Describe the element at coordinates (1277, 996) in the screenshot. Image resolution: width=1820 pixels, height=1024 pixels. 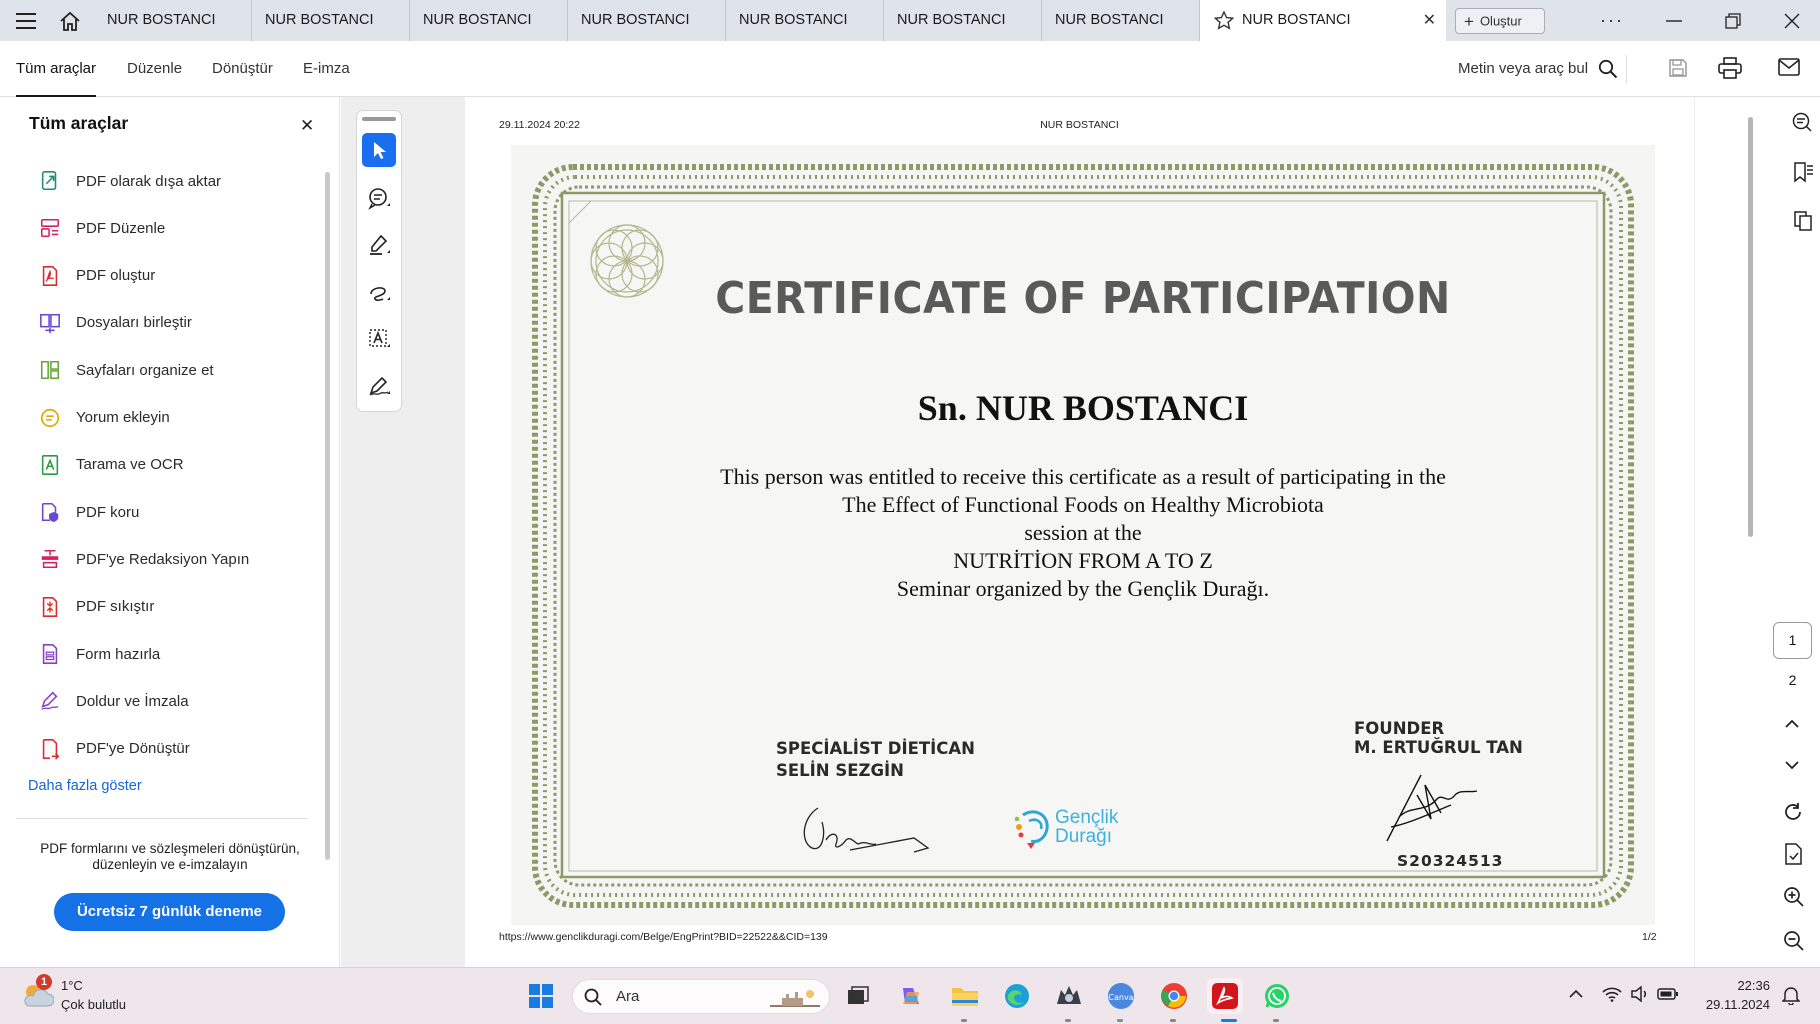
I see `whatsapp-icon` at that location.